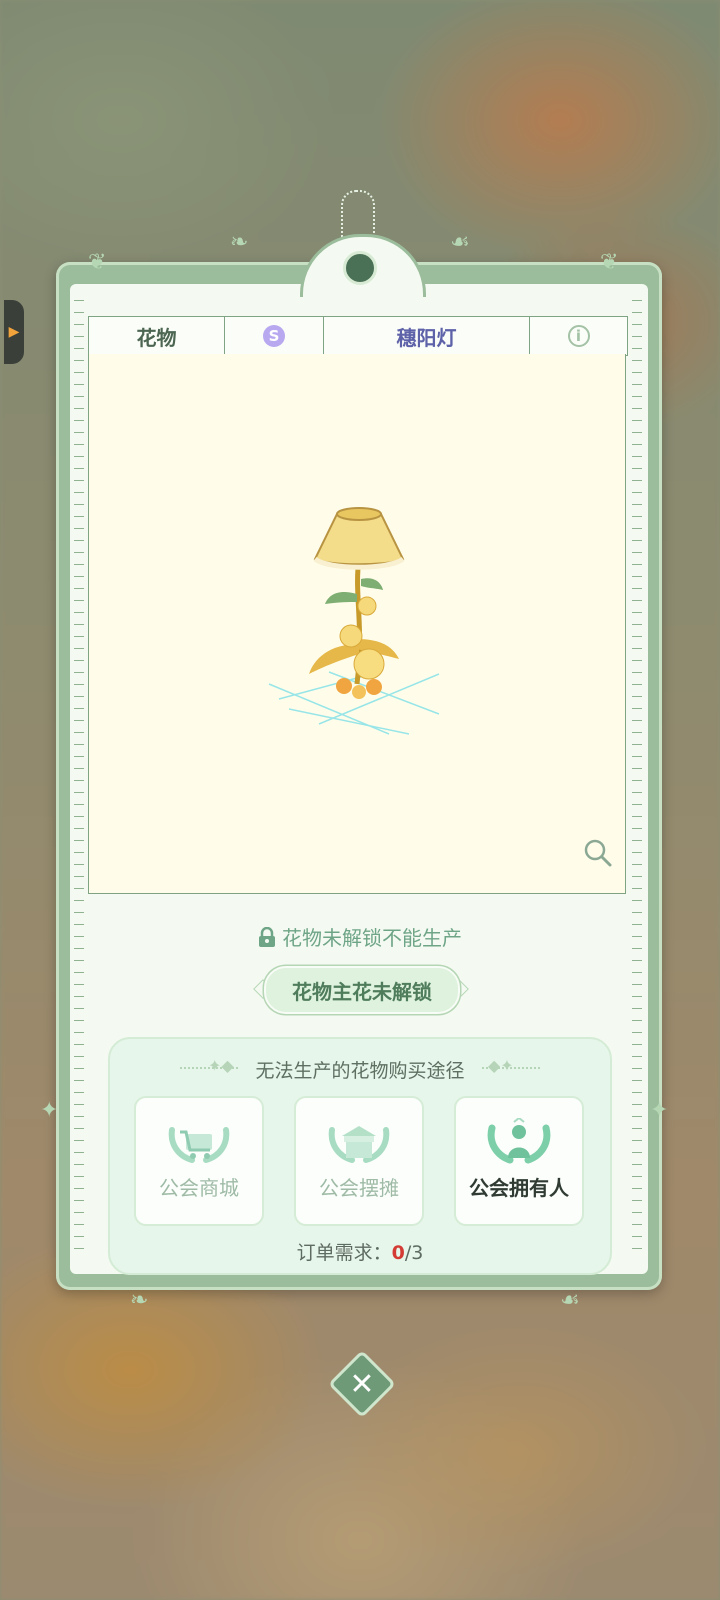  I want to click on guild-shop-cart-icon, so click(199, 1145).